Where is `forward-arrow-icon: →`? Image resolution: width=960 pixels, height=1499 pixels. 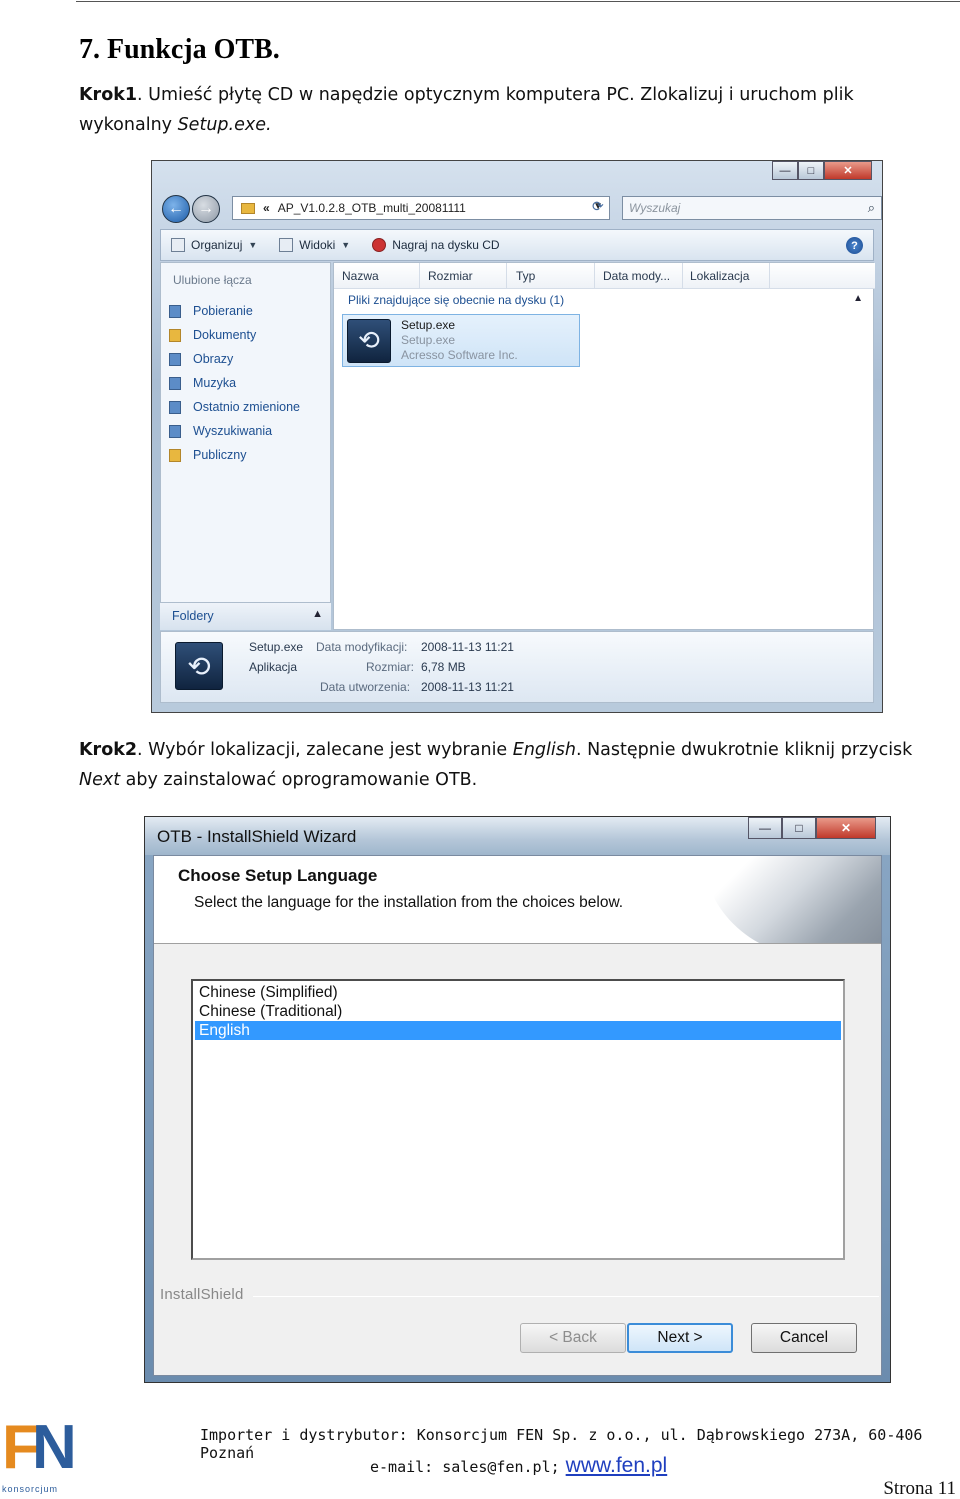
forward-arrow-icon: → is located at coordinates (206, 209).